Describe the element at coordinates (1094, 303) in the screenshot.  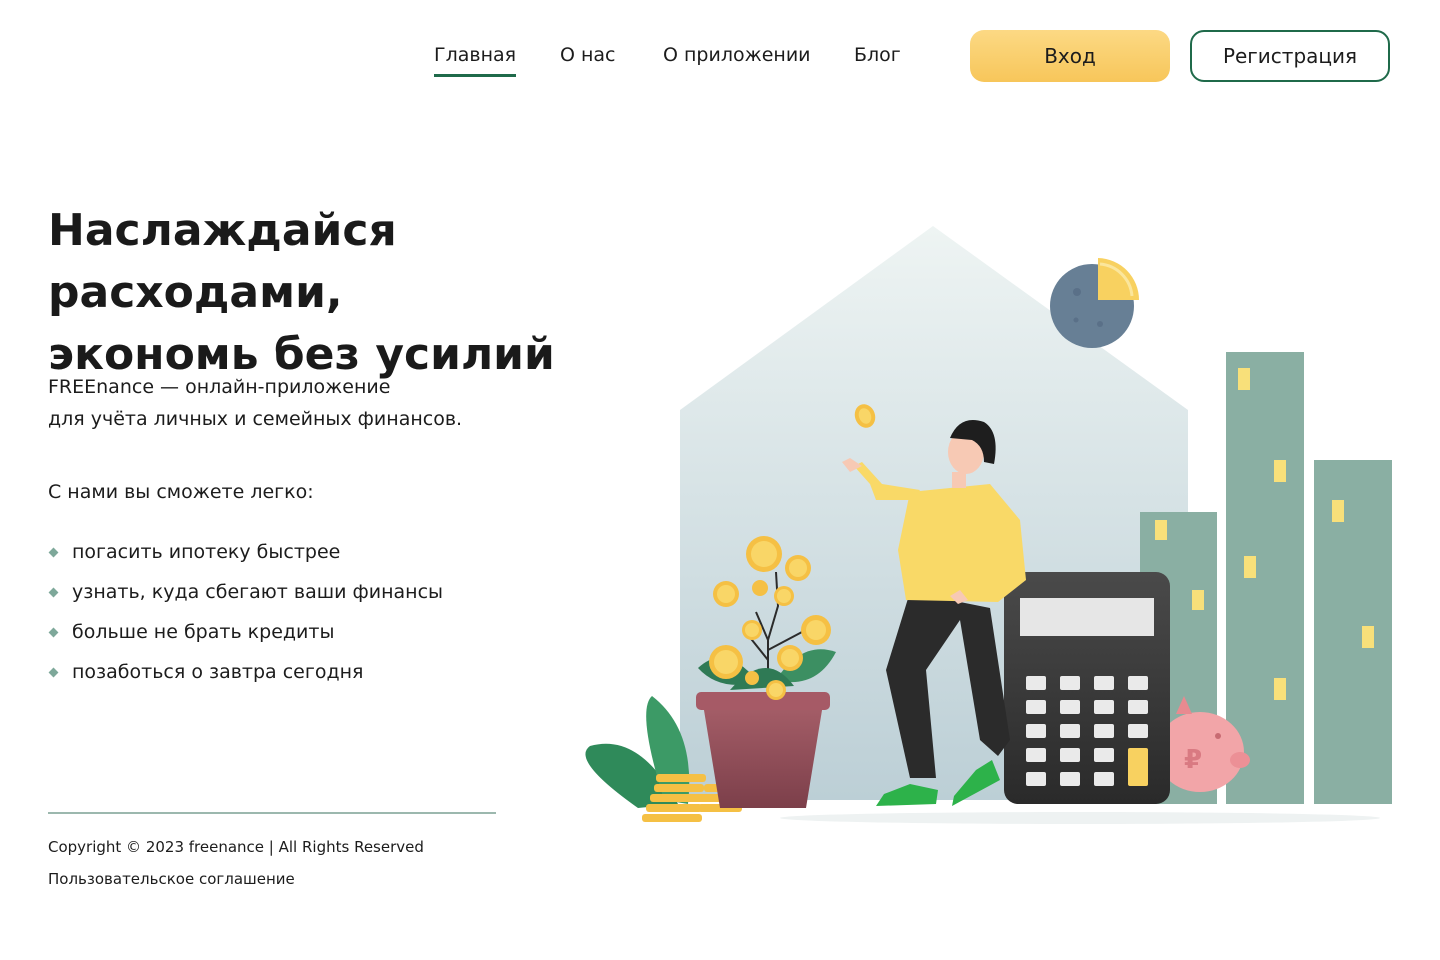
I see `pie-chart-icon` at that location.